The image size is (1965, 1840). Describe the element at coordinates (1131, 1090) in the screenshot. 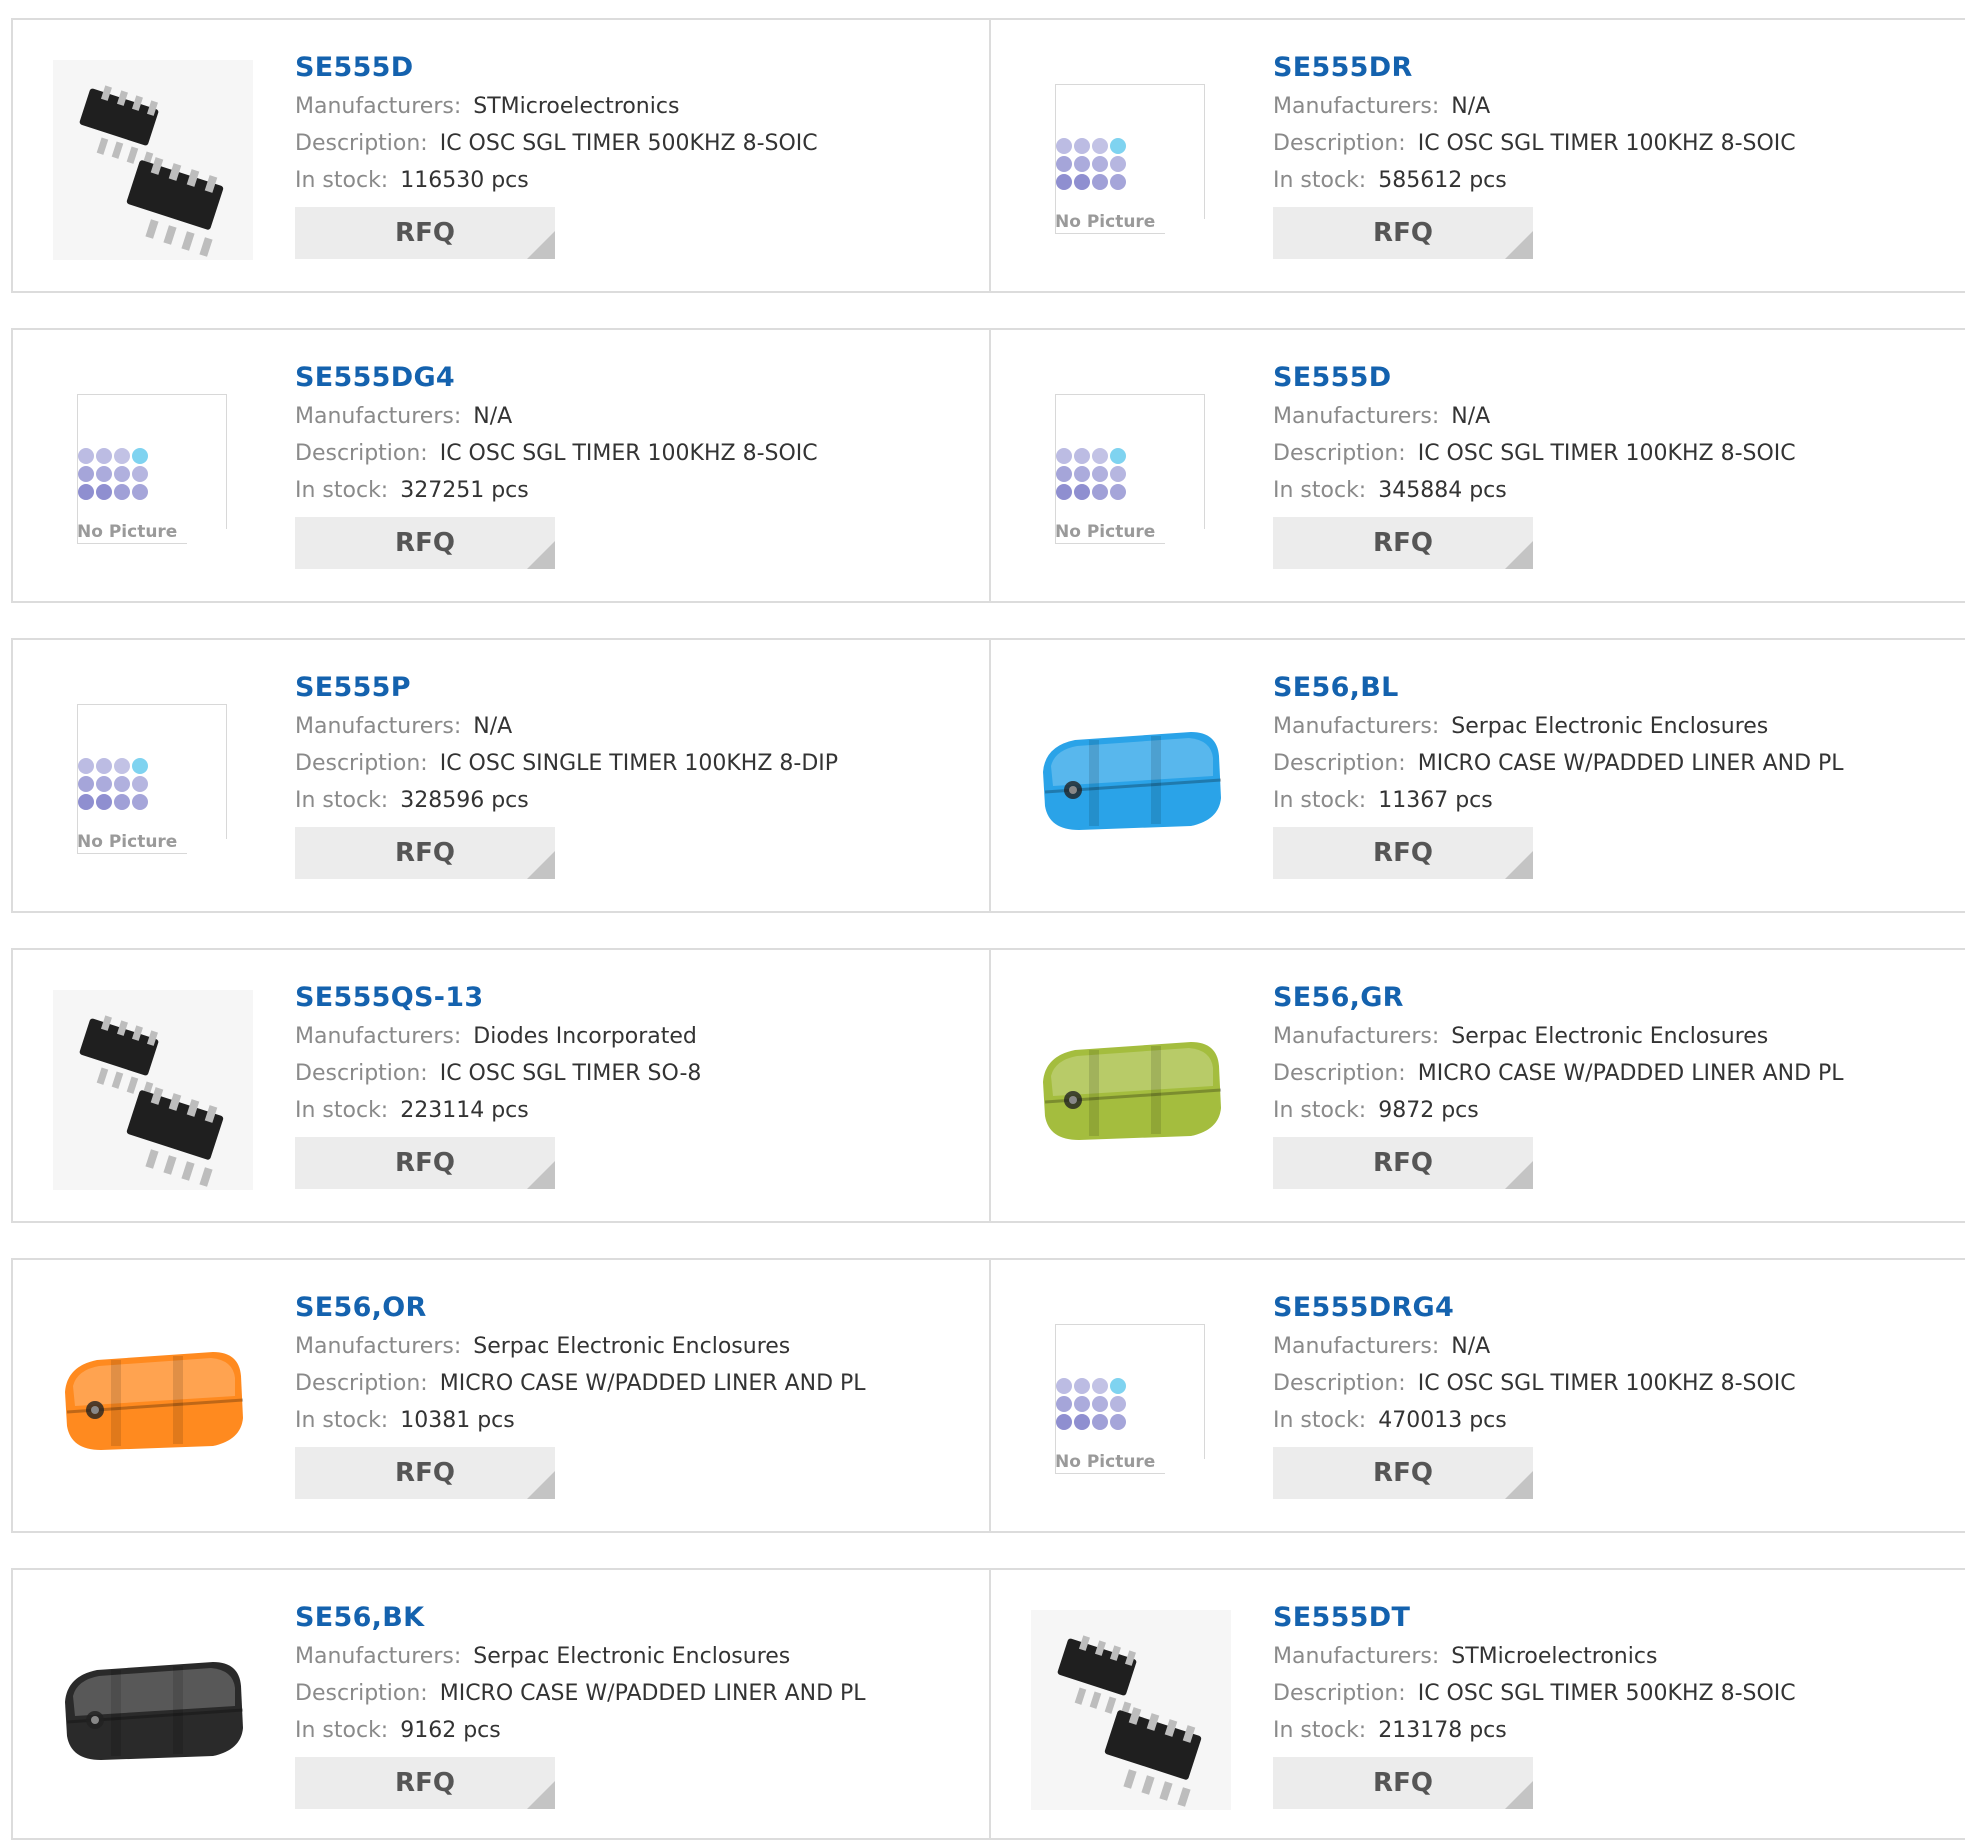

I see `case-green-icon` at that location.